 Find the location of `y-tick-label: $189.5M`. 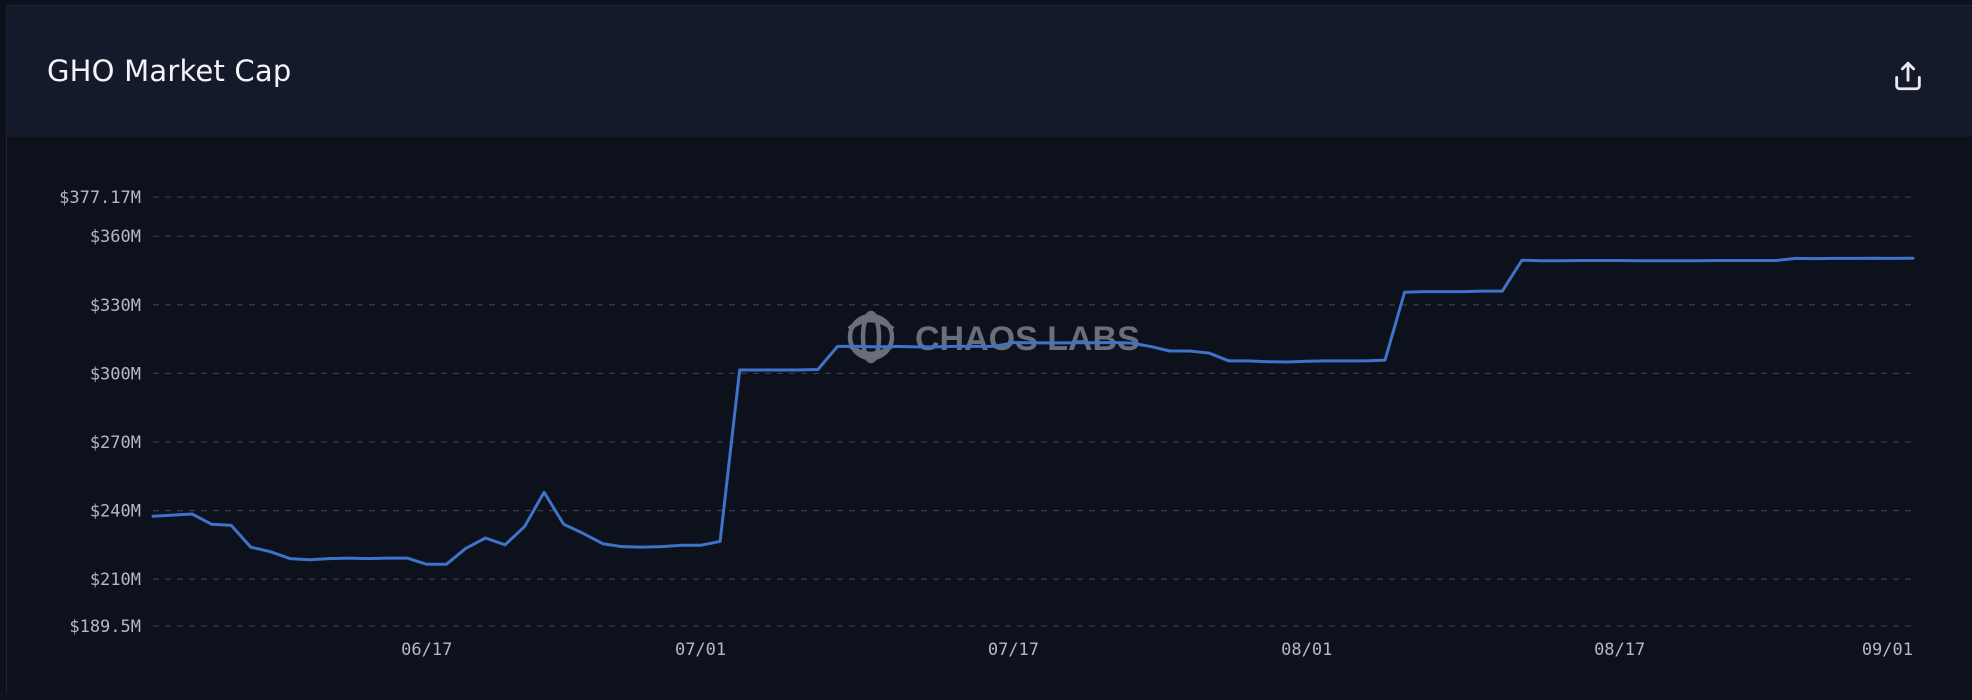

y-tick-label: $189.5M is located at coordinates (105, 627).